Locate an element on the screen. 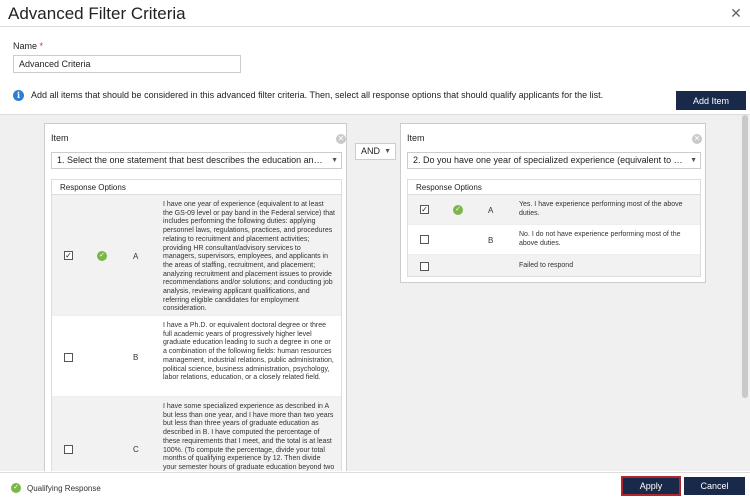 Image resolution: width=750 pixels, height=499 pixels. name-label-text: Name is located at coordinates (25, 46).